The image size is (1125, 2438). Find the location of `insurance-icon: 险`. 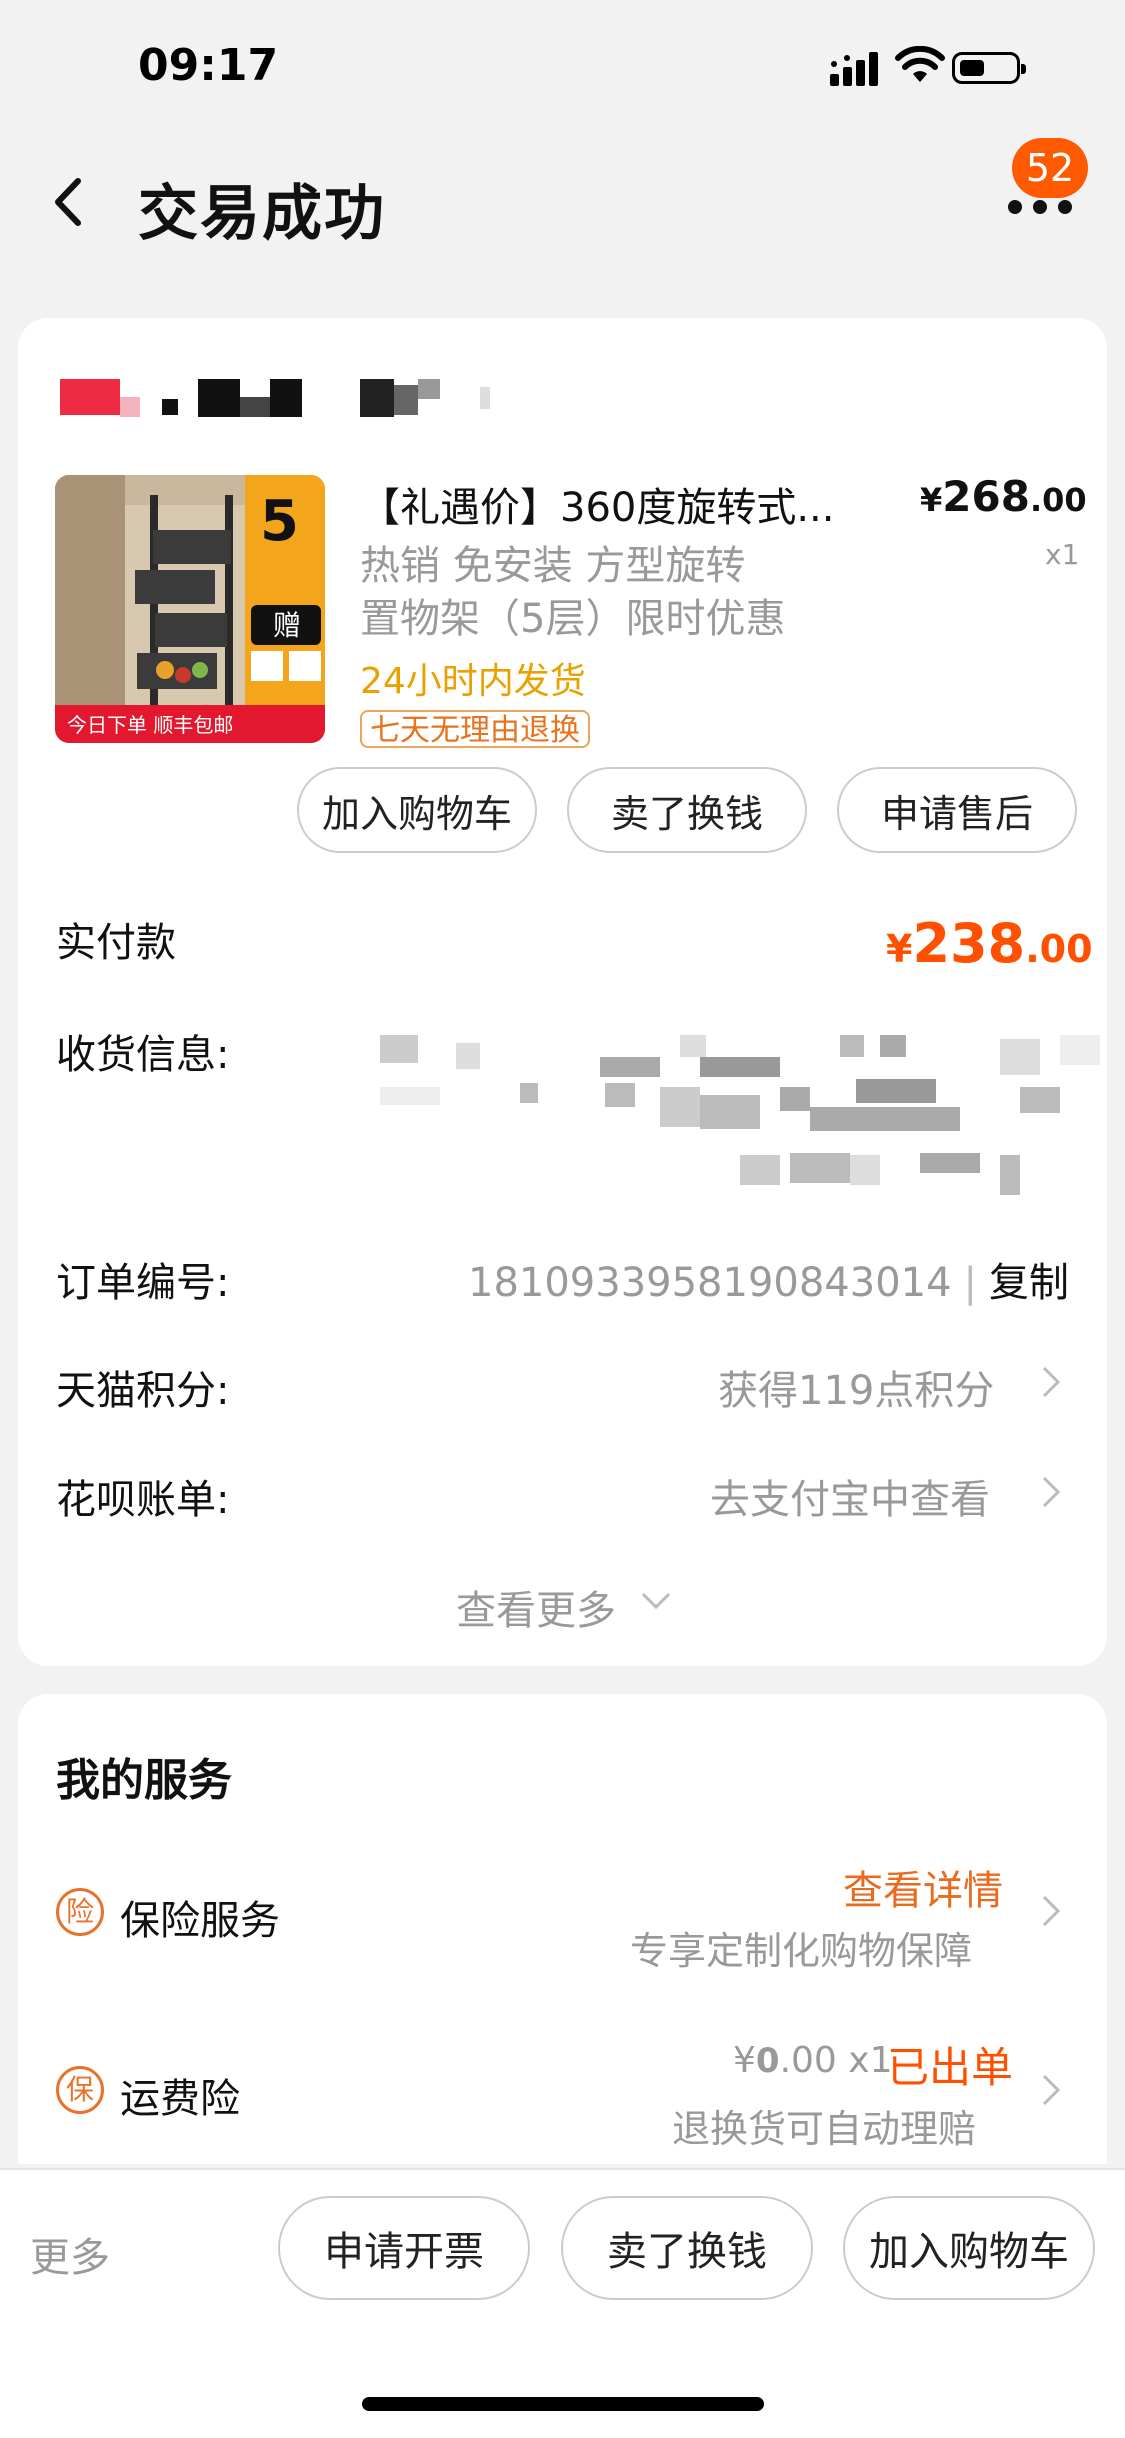

insurance-icon: 险 is located at coordinates (80, 1912).